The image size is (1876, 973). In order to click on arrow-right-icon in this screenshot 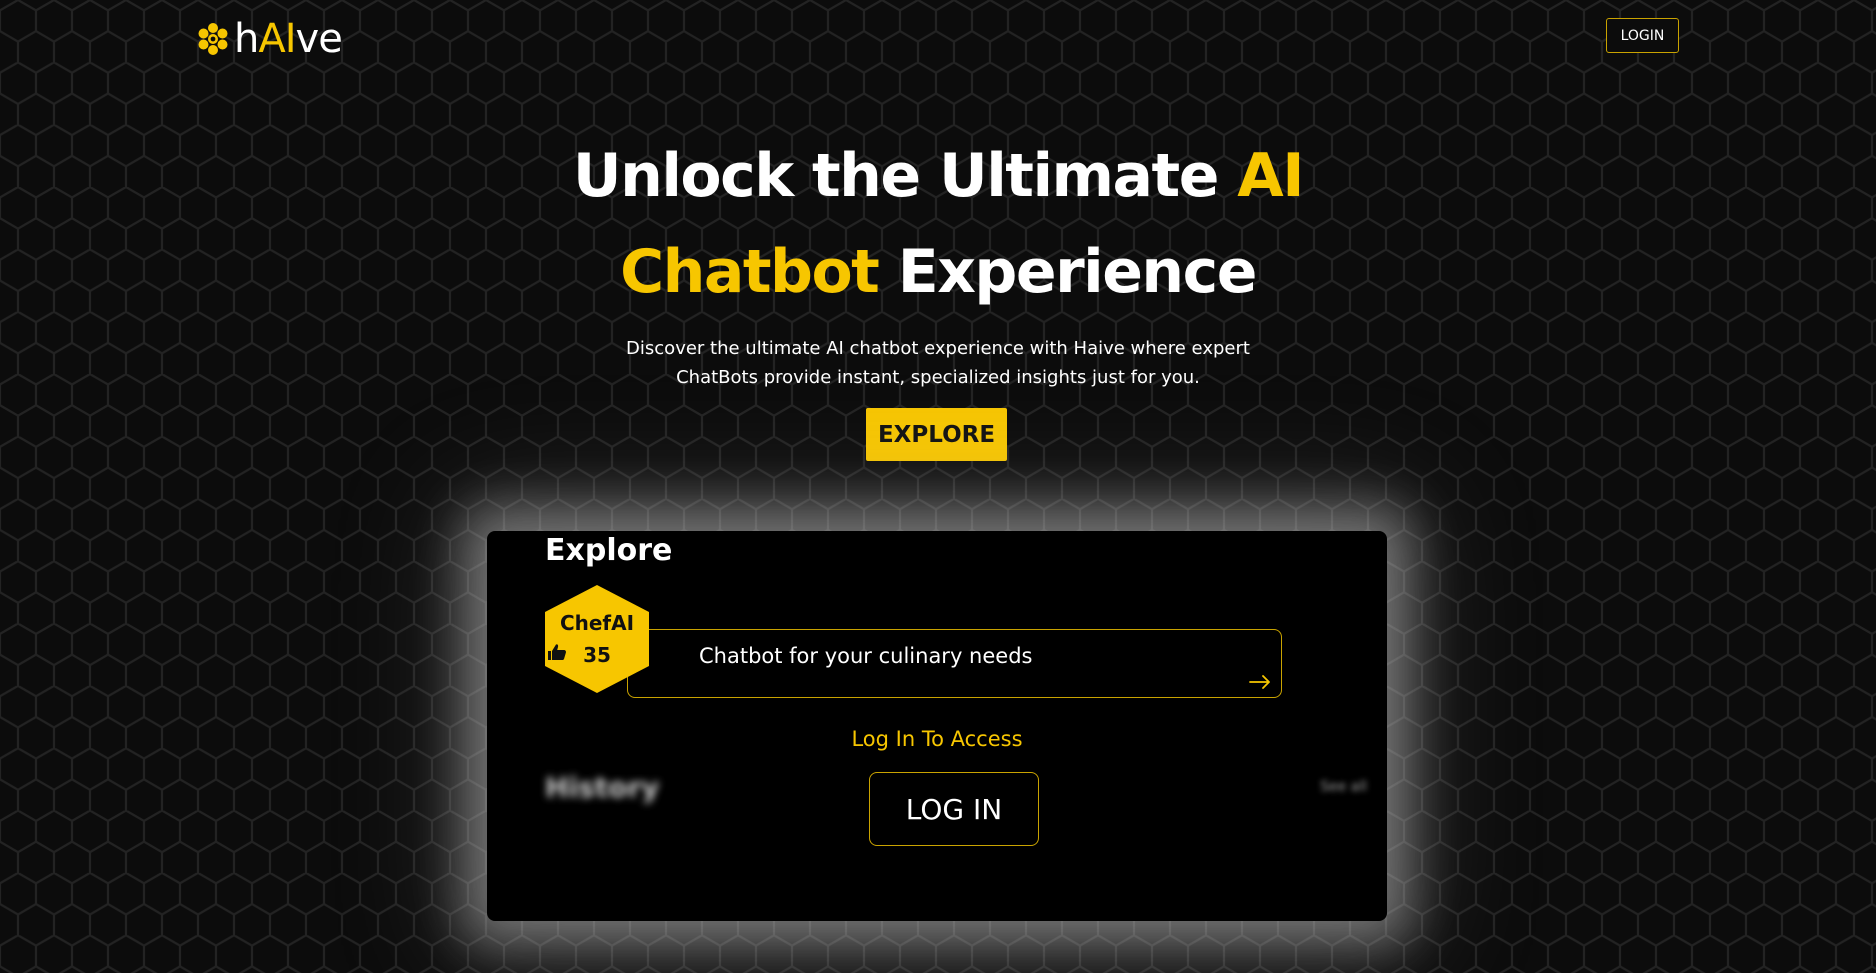, I will do `click(1260, 682)`.